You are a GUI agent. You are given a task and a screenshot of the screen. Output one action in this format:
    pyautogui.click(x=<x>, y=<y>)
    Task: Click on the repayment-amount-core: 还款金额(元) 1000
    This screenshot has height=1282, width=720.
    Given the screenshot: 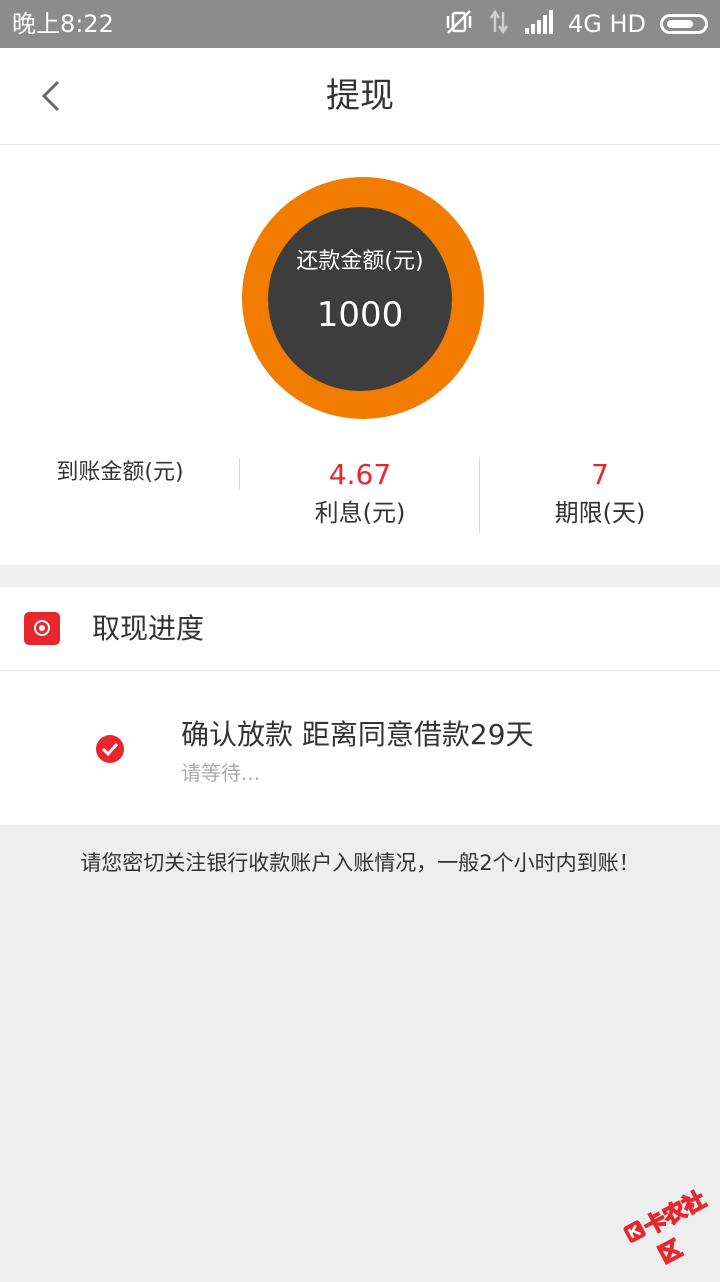 What is the action you would take?
    pyautogui.click(x=360, y=299)
    